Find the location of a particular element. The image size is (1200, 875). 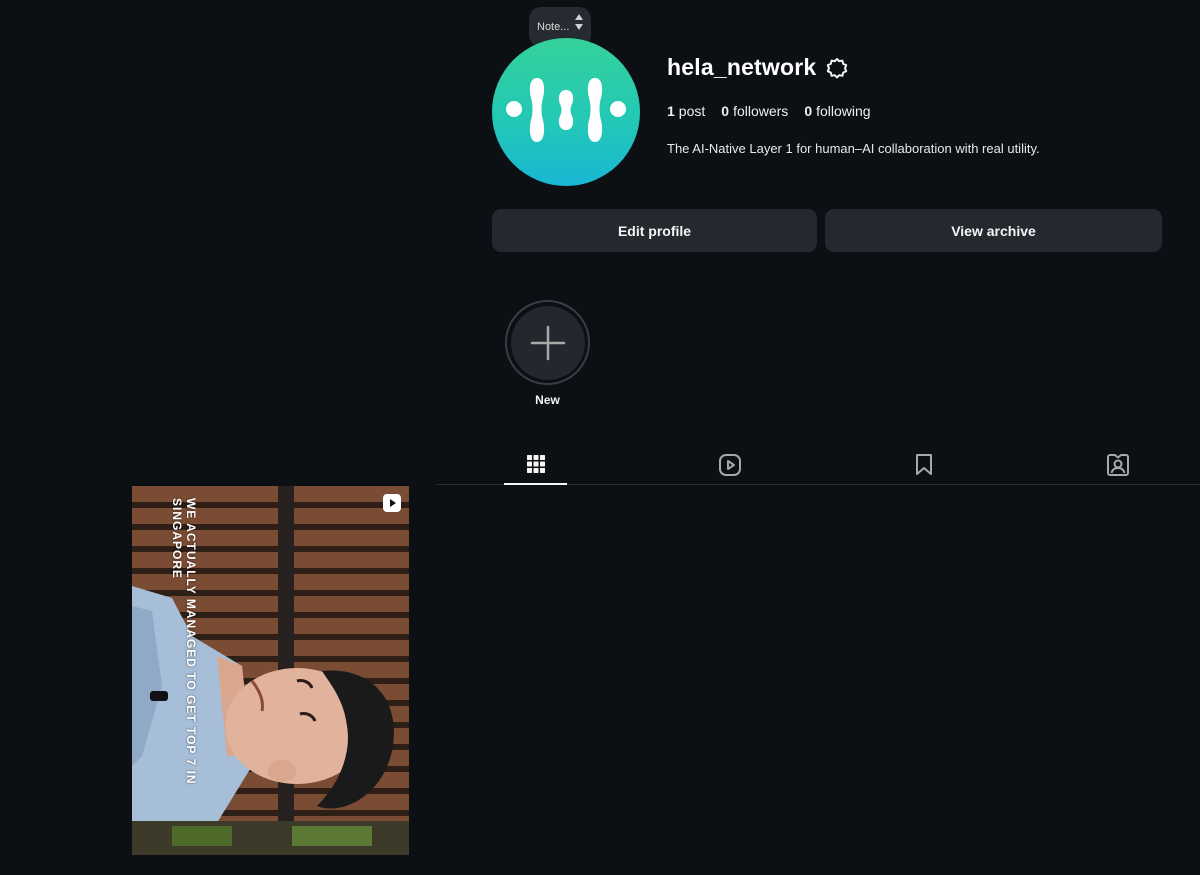

username: hela_network is located at coordinates (742, 67).